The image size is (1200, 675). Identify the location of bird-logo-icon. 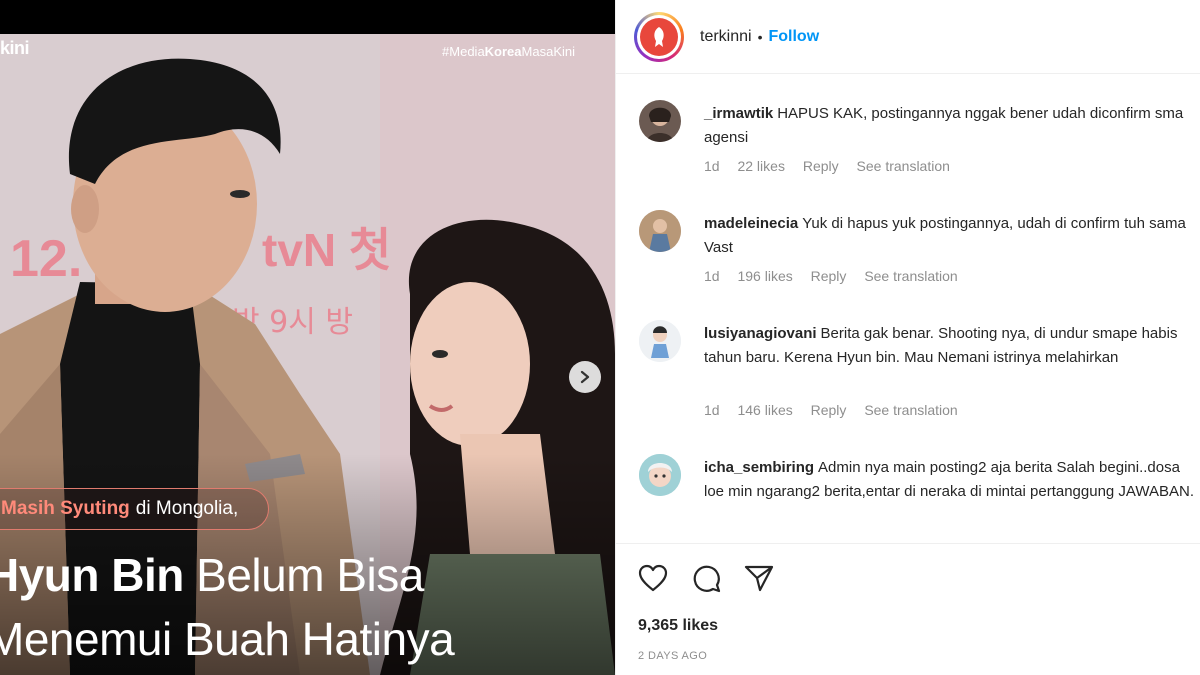
(659, 36).